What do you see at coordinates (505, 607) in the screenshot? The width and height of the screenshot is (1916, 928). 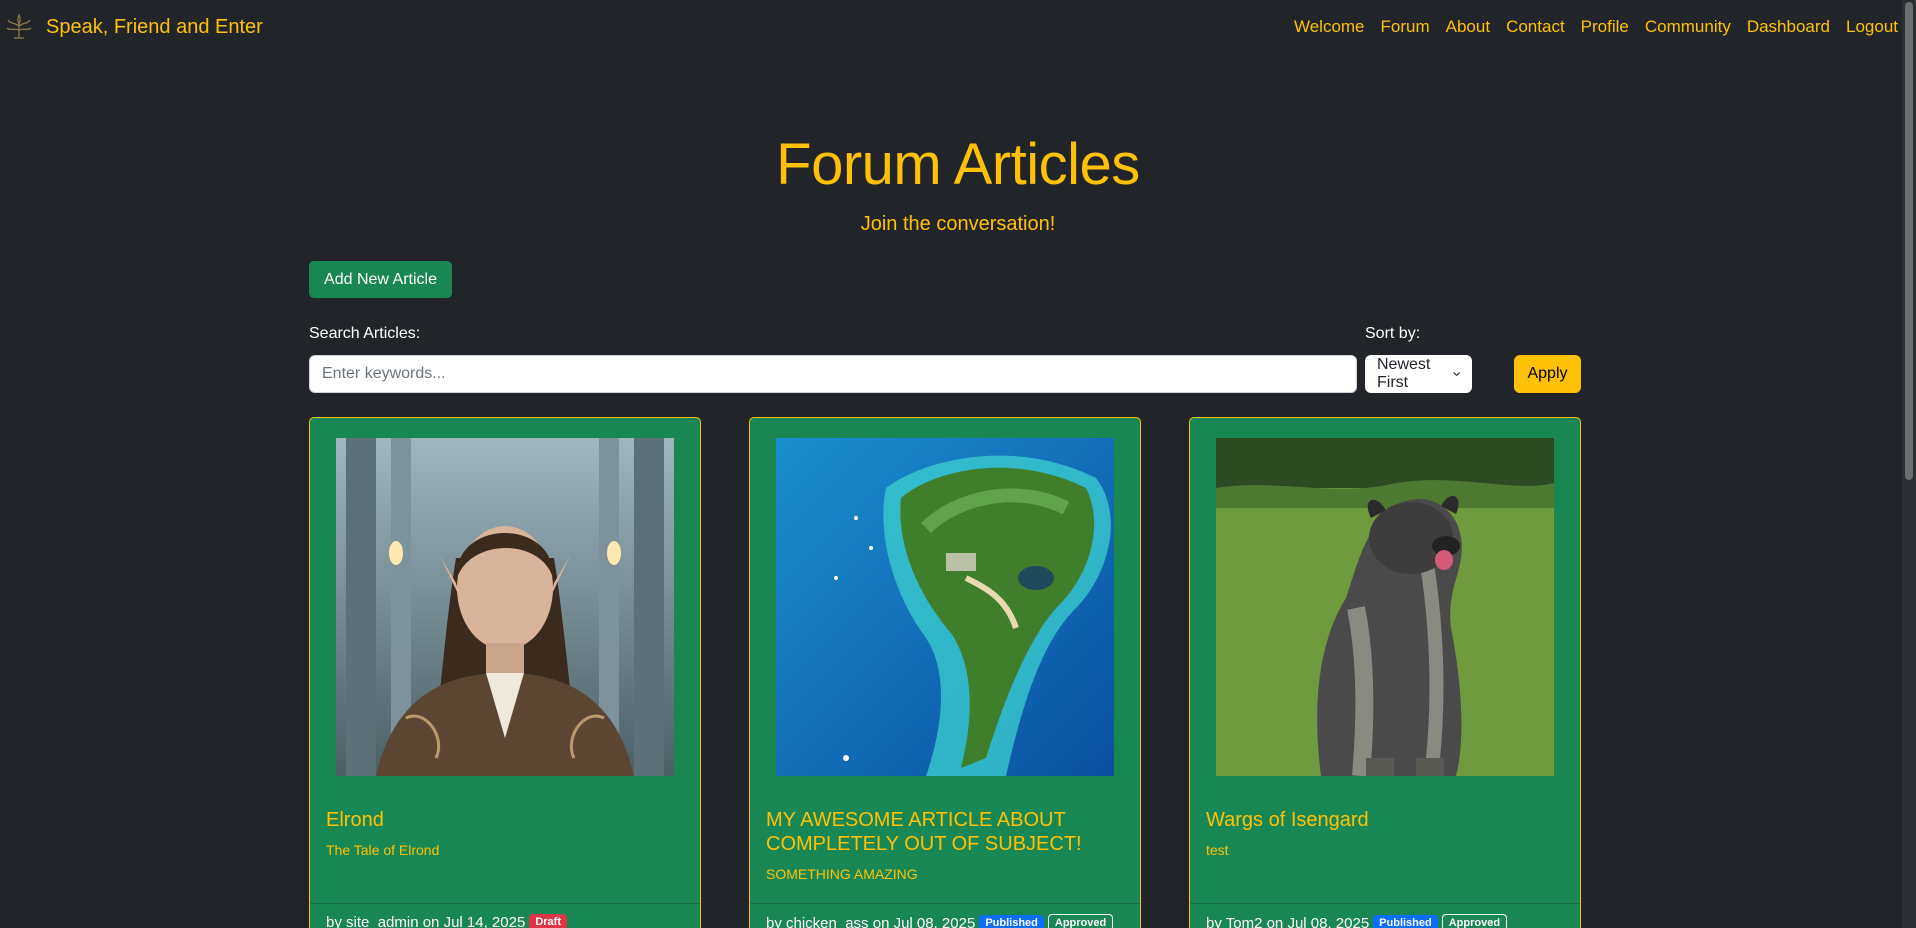 I see `article-image-elf` at bounding box center [505, 607].